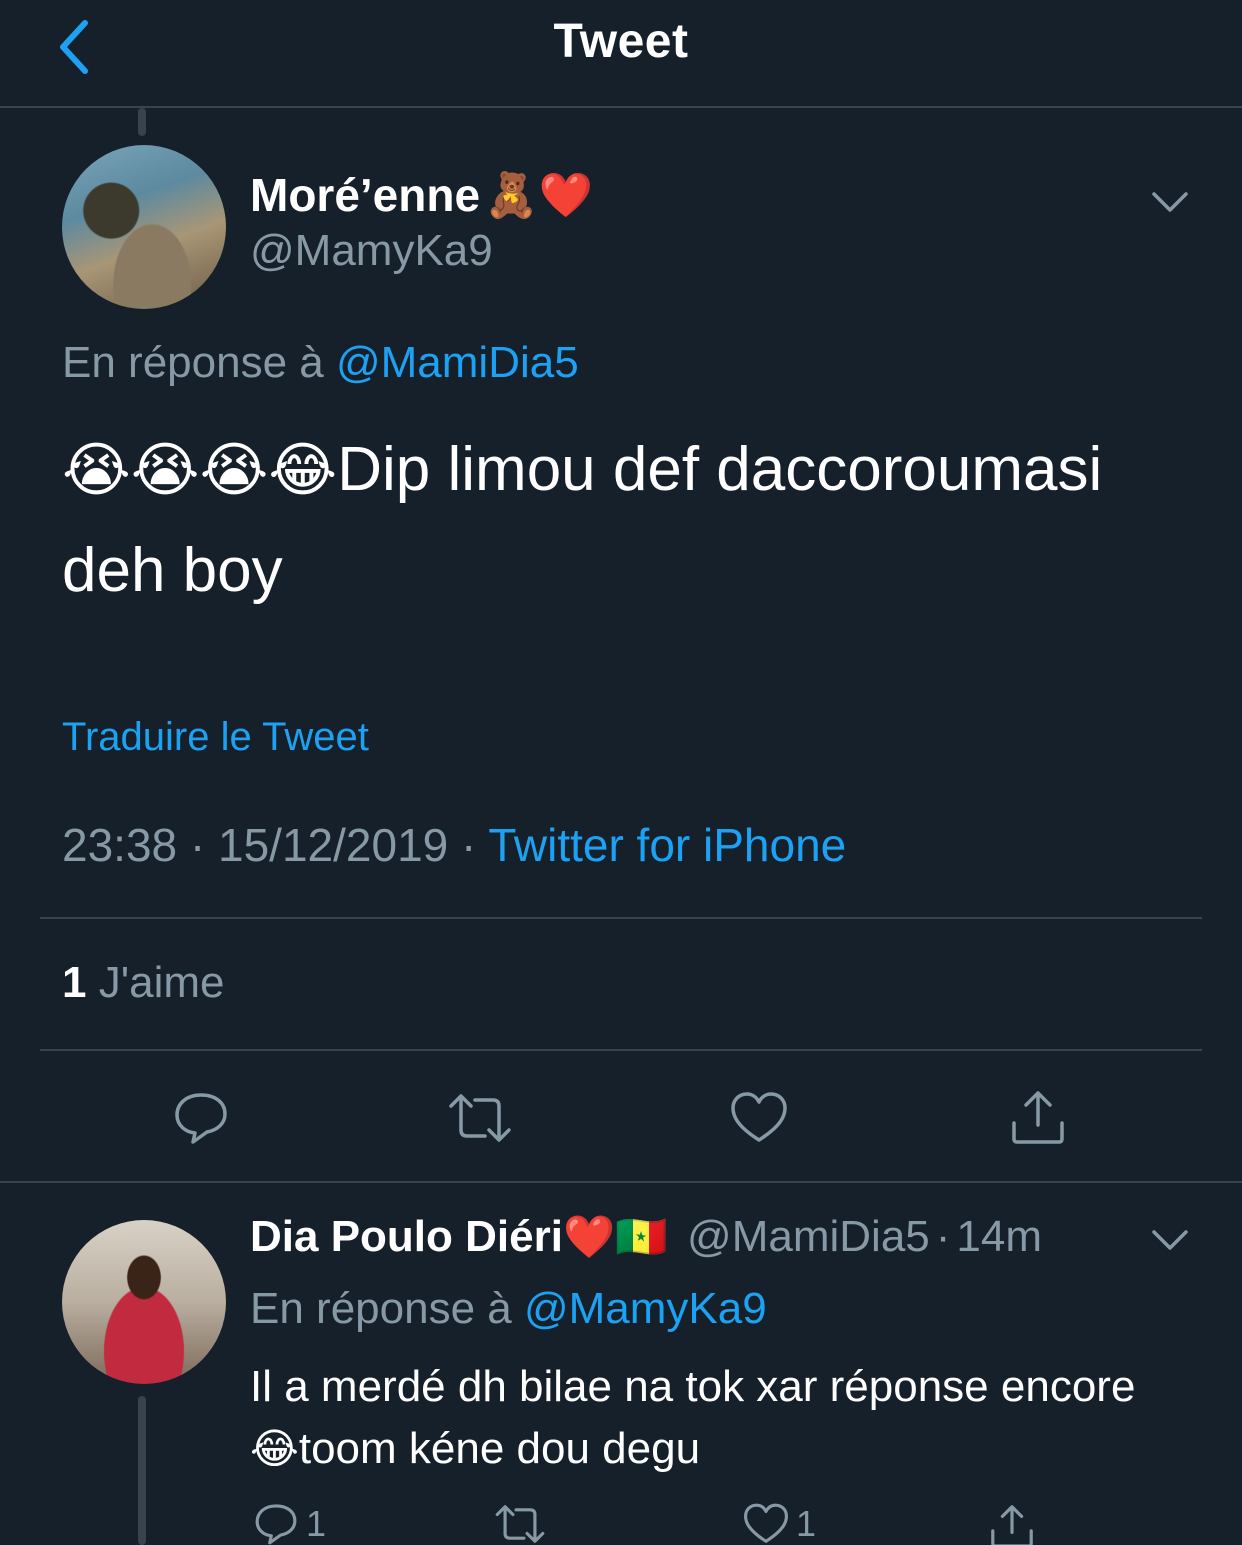  I want to click on thread-connector-top, so click(142, 122).